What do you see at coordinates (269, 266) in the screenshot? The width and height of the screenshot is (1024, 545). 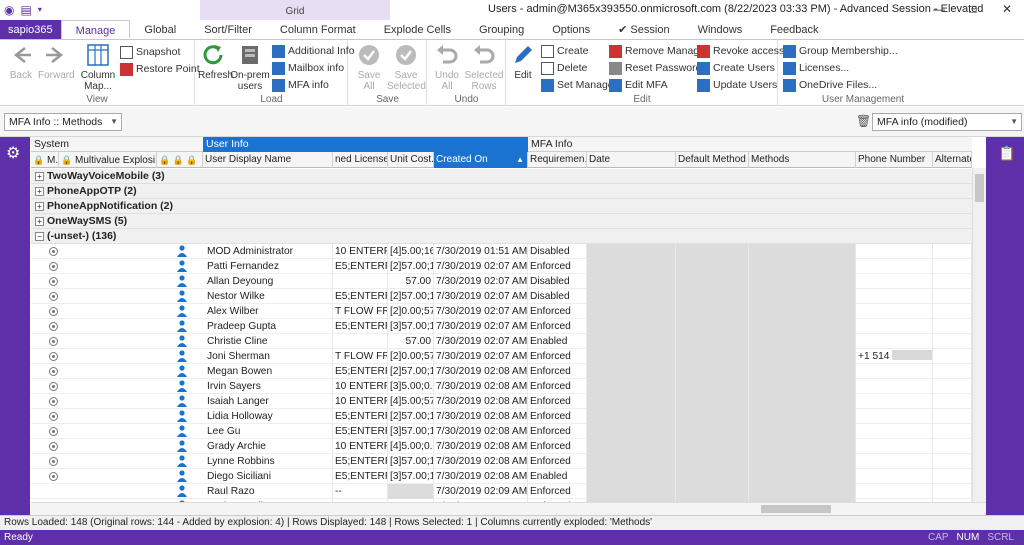 I see `cell-display-name: Patti Fernandez` at bounding box center [269, 266].